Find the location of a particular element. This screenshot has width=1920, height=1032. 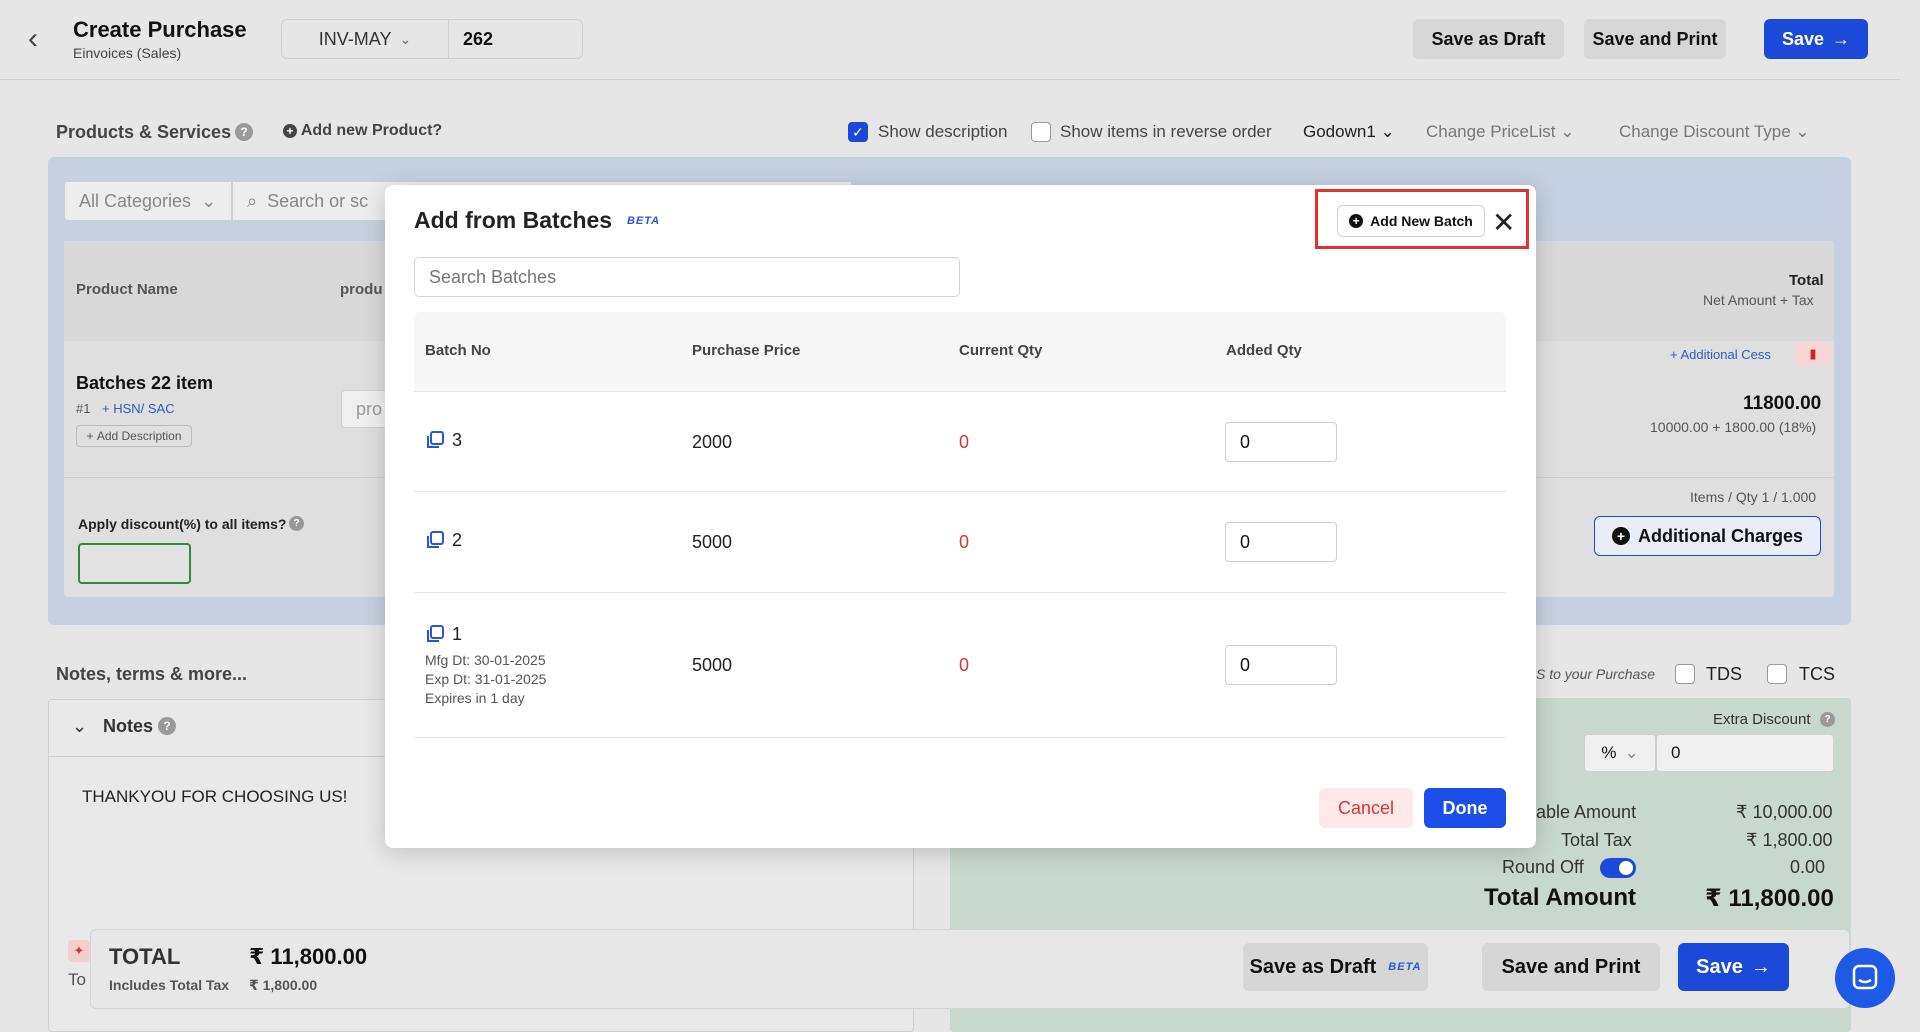

cancel-button: Cancel is located at coordinates (1366, 808).